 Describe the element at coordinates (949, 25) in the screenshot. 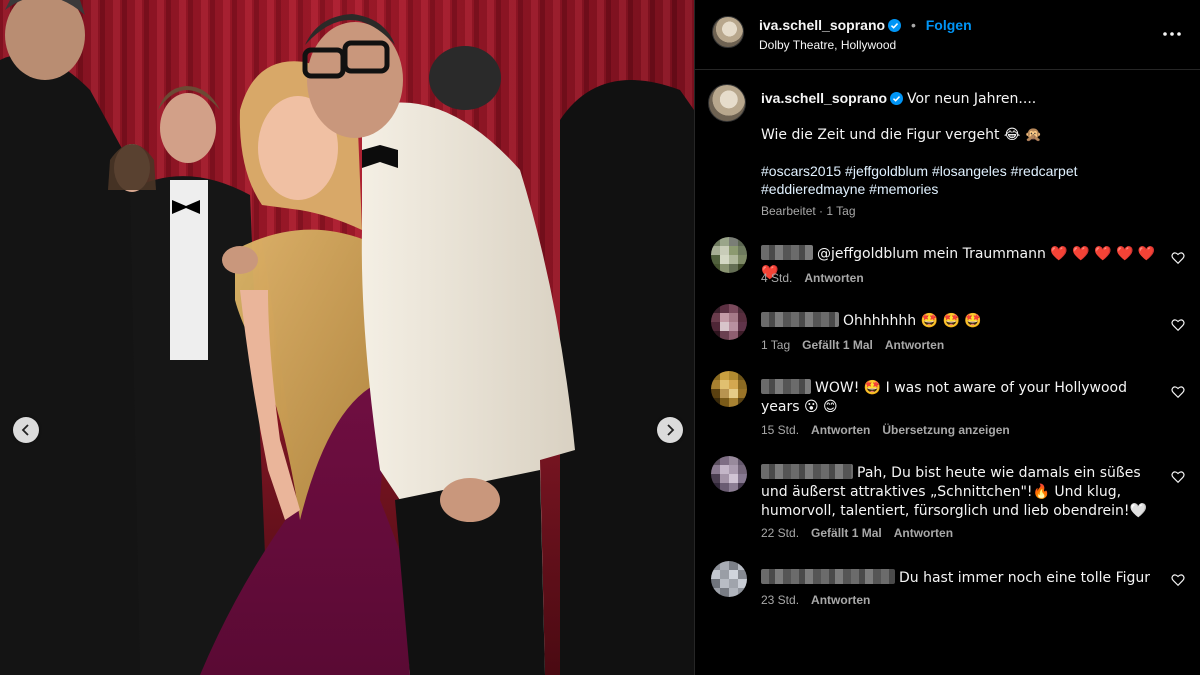

I see `follow-button: Folgen` at that location.